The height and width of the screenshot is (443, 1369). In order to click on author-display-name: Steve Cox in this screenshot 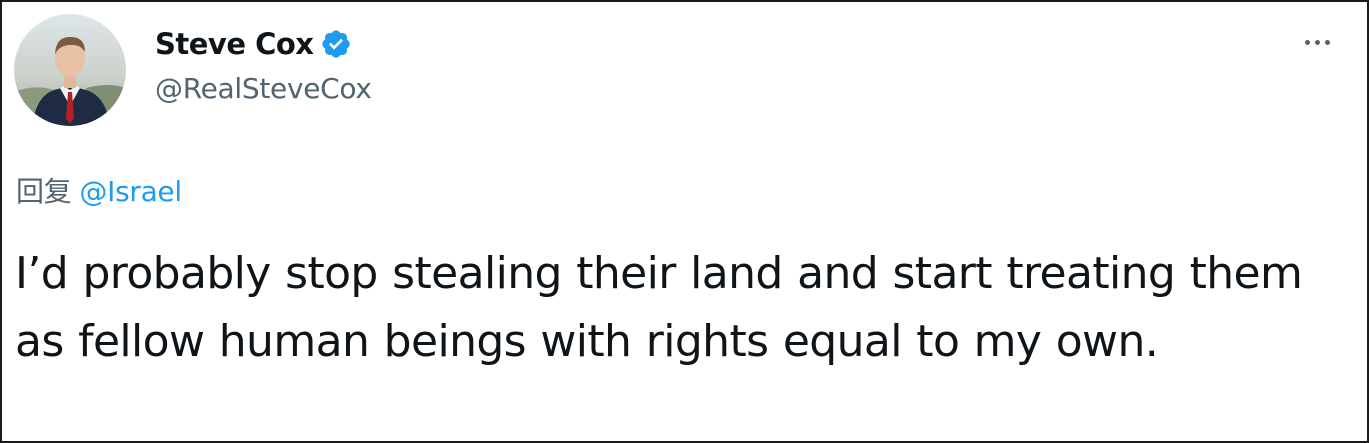, I will do `click(234, 44)`.